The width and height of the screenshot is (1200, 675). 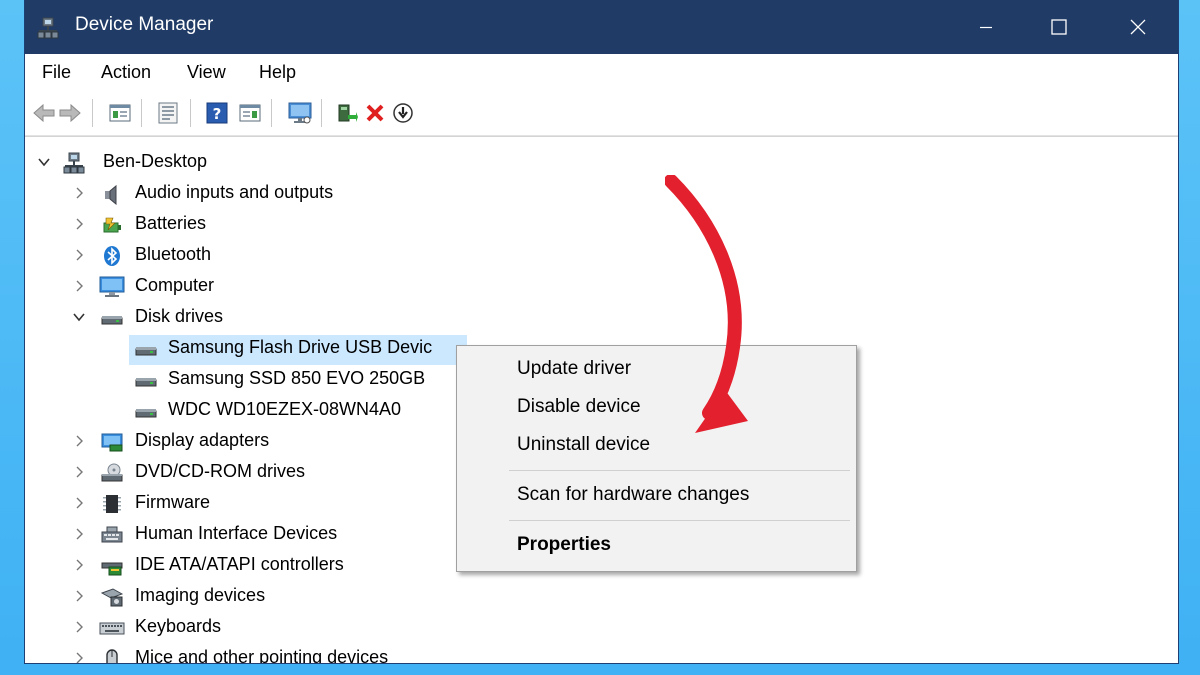 I want to click on tree-category-human-interface-devices: Human Interface Devices, so click(x=185, y=534).